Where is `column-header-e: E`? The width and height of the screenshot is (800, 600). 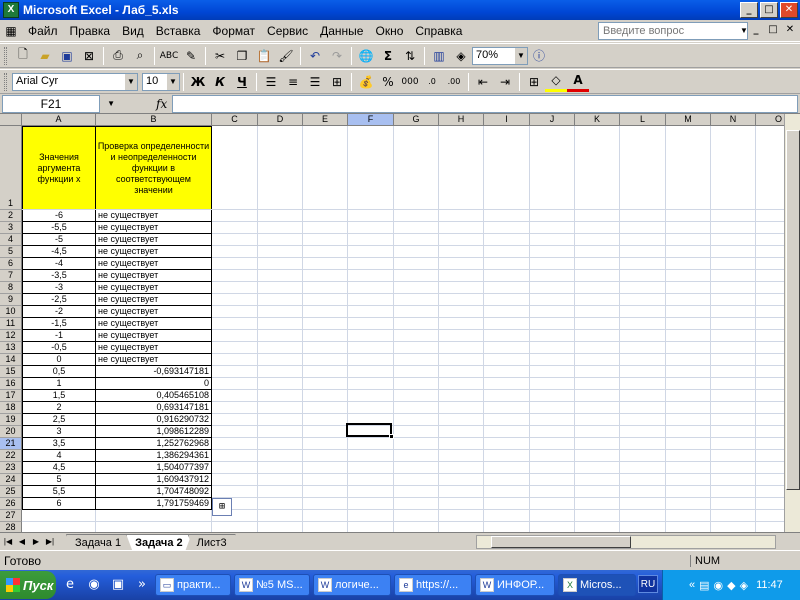
column-header-e: E is located at coordinates (325, 120).